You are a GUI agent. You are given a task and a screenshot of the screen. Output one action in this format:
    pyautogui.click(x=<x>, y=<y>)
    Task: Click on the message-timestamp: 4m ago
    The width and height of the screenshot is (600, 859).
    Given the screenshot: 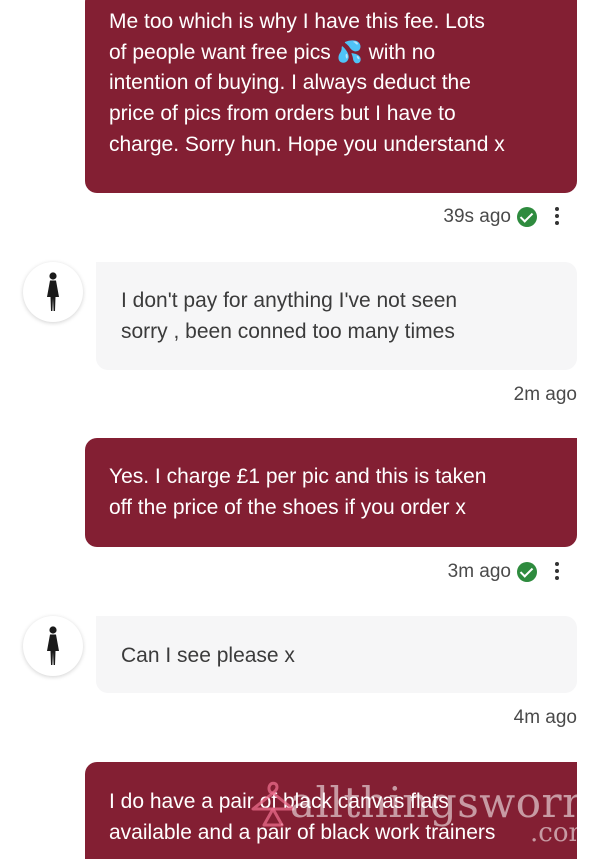 What is the action you would take?
    pyautogui.click(x=545, y=717)
    